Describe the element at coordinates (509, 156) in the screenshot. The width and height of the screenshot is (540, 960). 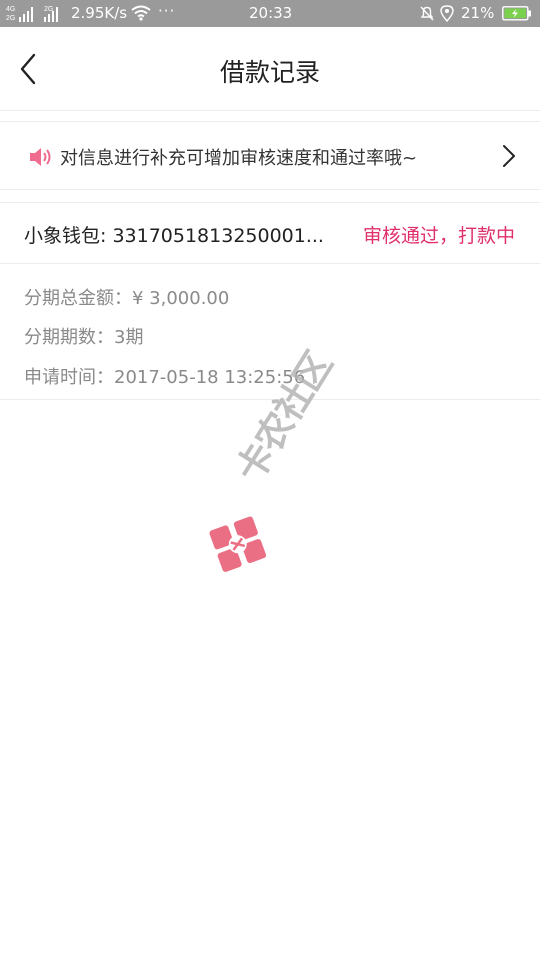
I see `chevron-right-icon` at that location.